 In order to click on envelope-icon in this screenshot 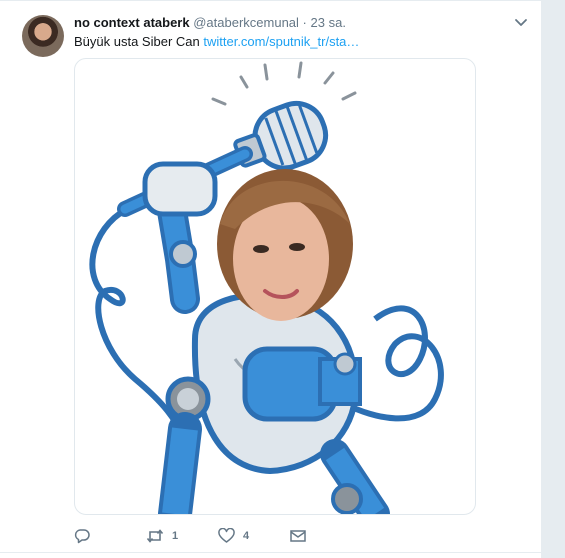, I will do `click(298, 536)`.